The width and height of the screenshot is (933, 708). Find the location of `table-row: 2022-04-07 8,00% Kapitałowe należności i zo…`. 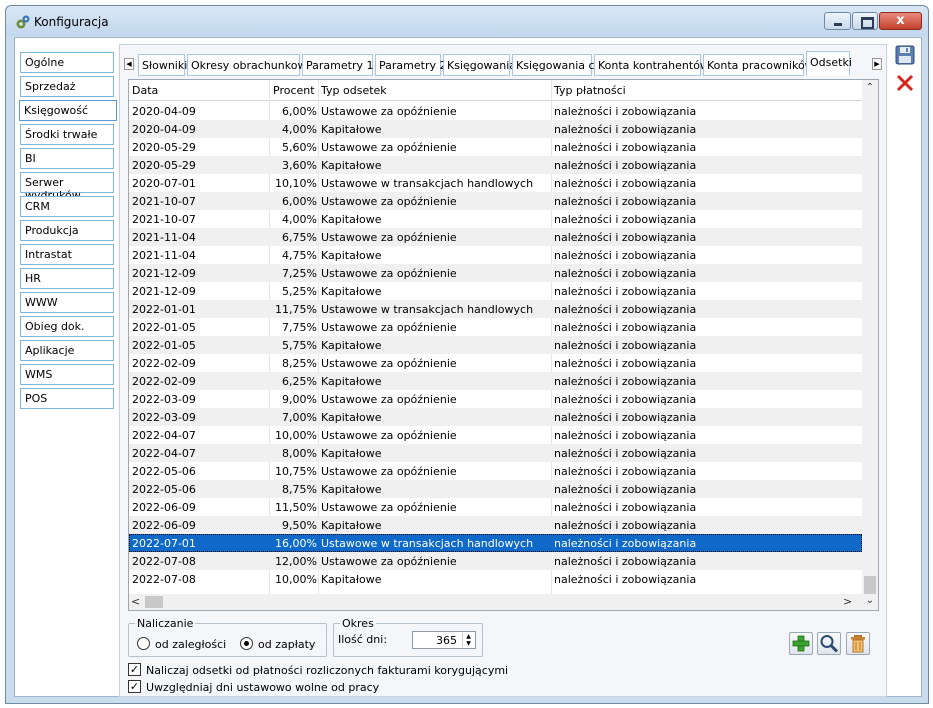

table-row: 2022-04-07 8,00% Kapitałowe należności i zo… is located at coordinates (495, 453).